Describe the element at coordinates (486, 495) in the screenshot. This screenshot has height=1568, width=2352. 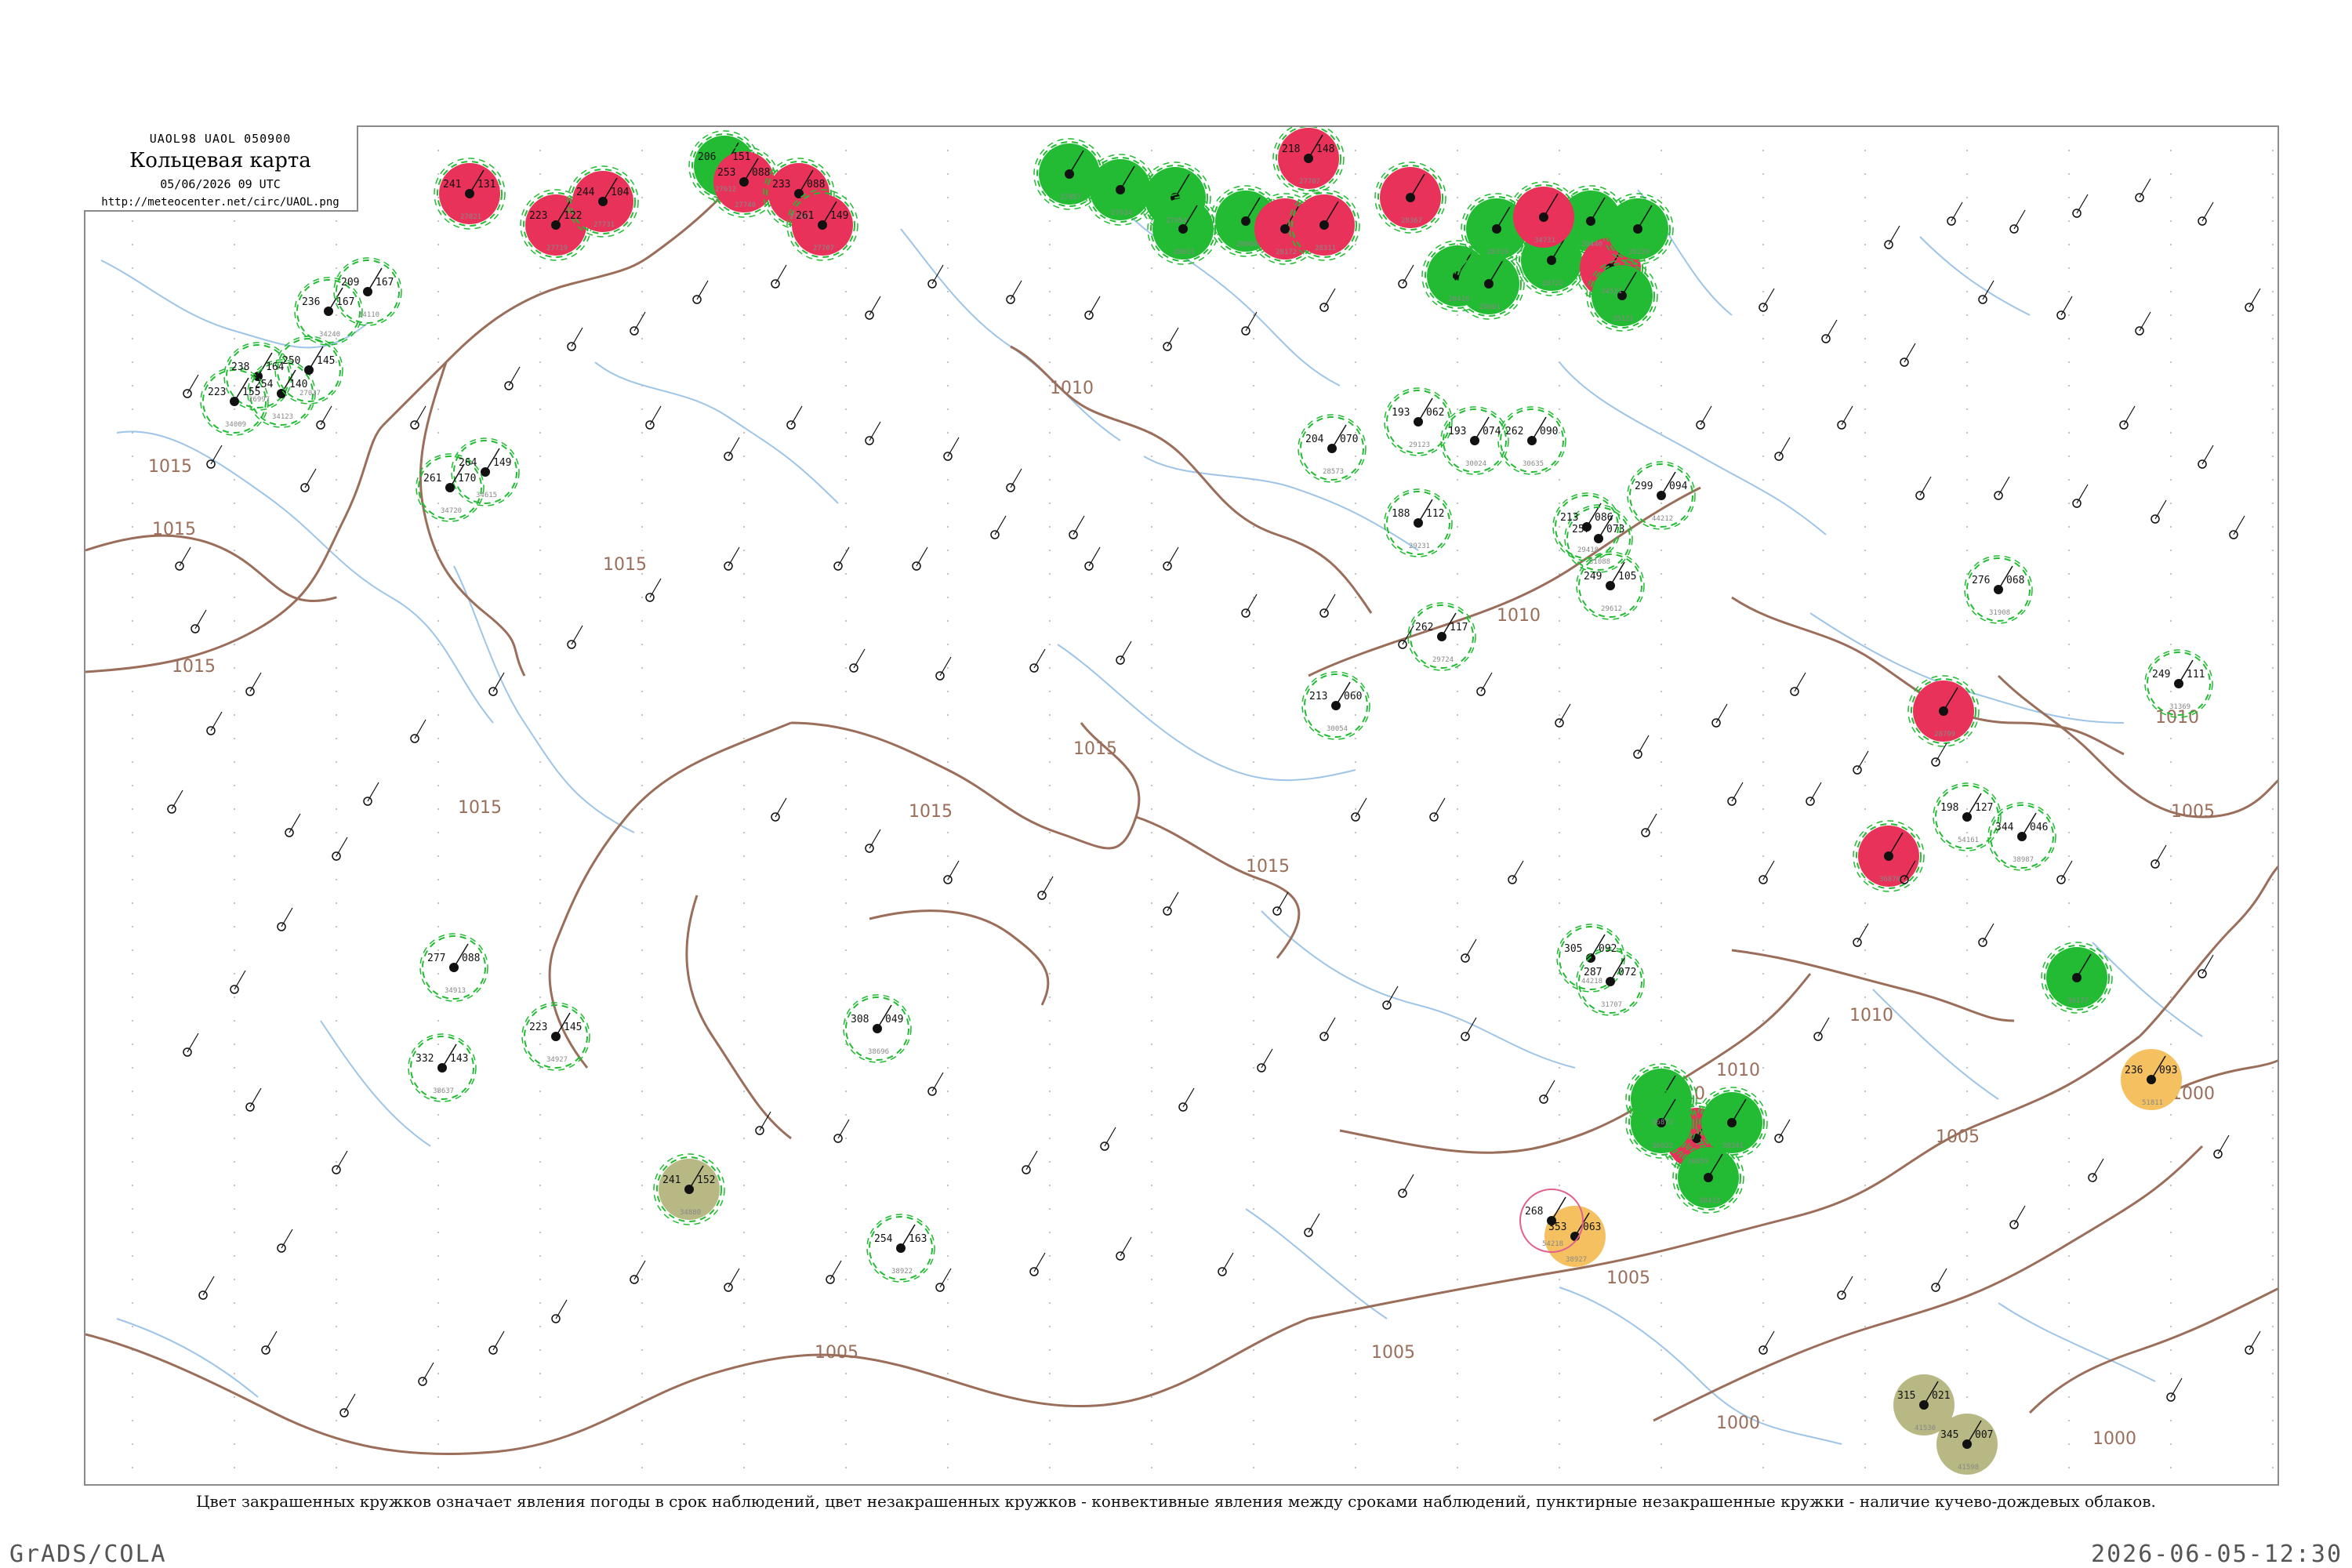
I see `station-id: 34615` at that location.